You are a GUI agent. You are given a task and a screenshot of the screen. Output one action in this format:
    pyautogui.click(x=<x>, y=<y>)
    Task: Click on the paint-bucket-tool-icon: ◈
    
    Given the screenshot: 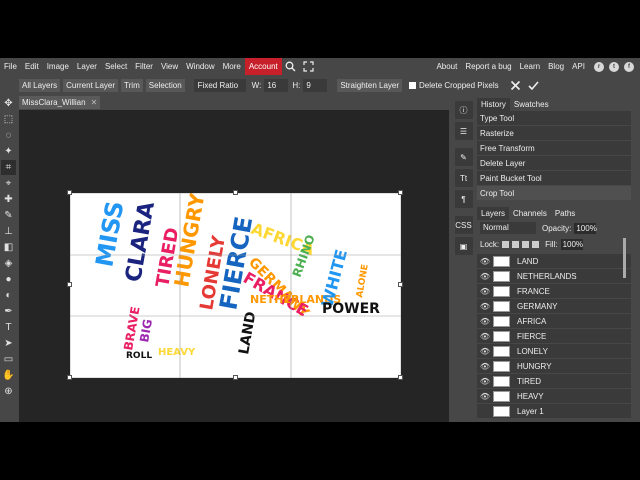 What is the action you would take?
    pyautogui.click(x=8, y=263)
    